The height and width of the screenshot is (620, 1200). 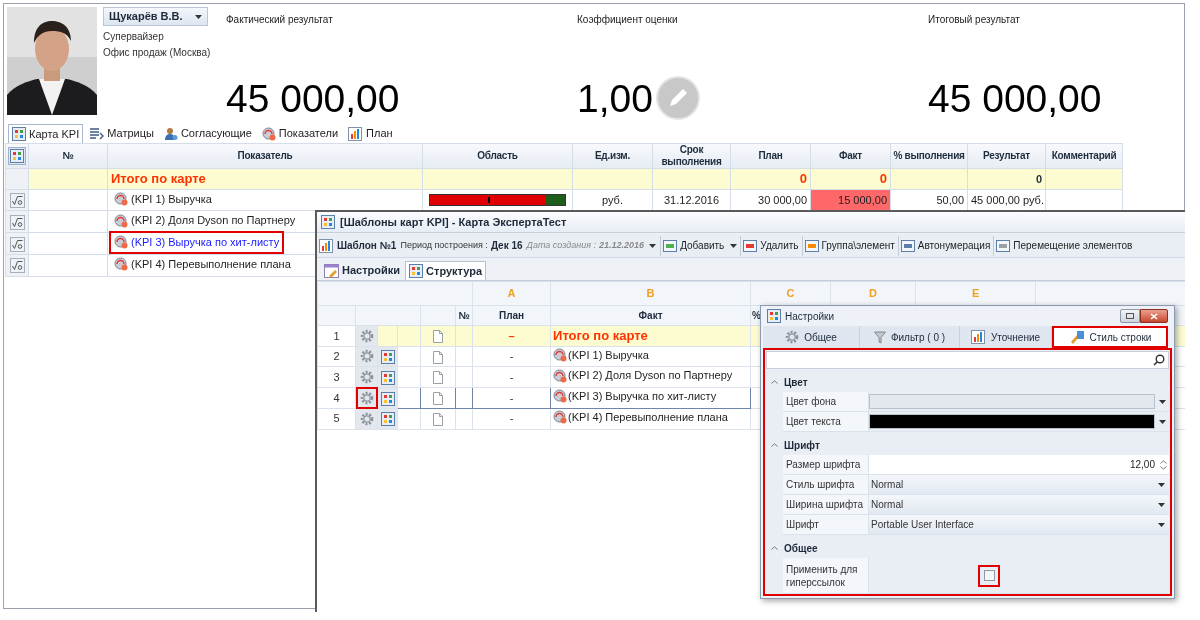 I want to click on metric-label: Коэффициент оценки, so click(x=628, y=20).